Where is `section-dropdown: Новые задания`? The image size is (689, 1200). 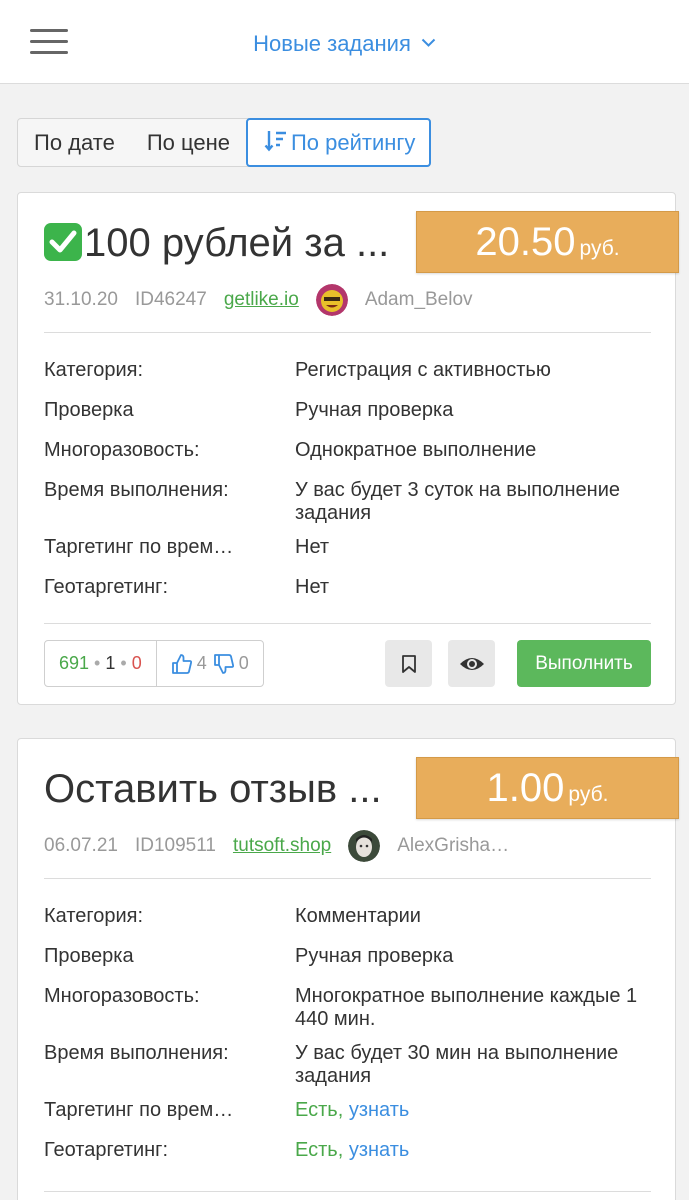 section-dropdown: Новые задания is located at coordinates (344, 42).